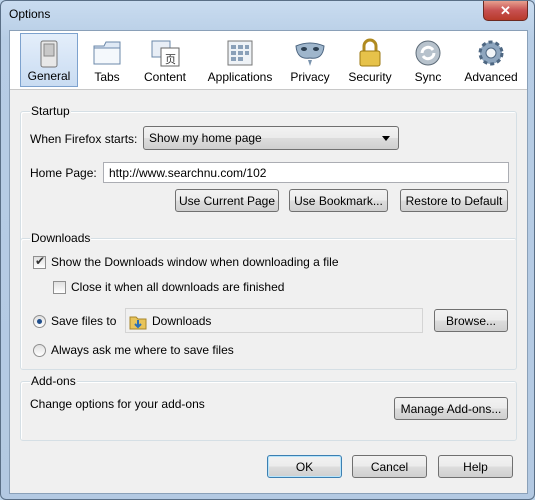 The height and width of the screenshot is (500, 535). I want to click on sync-icon, so click(428, 53).